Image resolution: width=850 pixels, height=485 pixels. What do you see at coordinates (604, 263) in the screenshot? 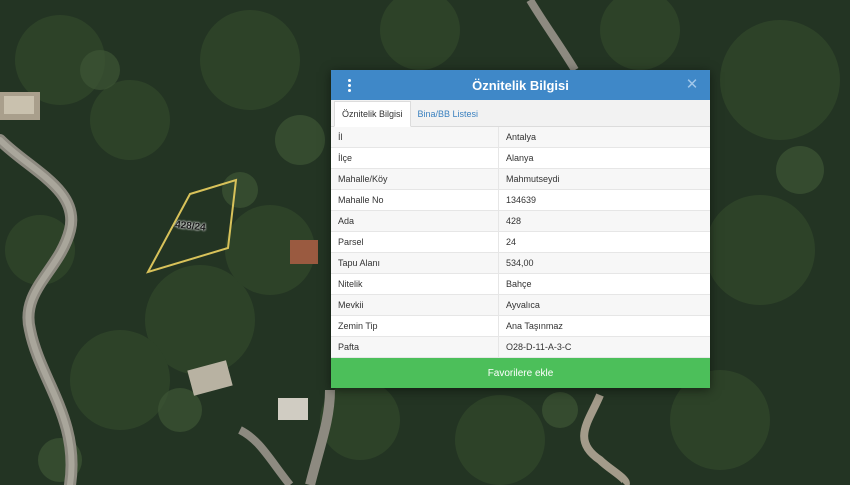
I see `attribute-value: 534,00` at bounding box center [604, 263].